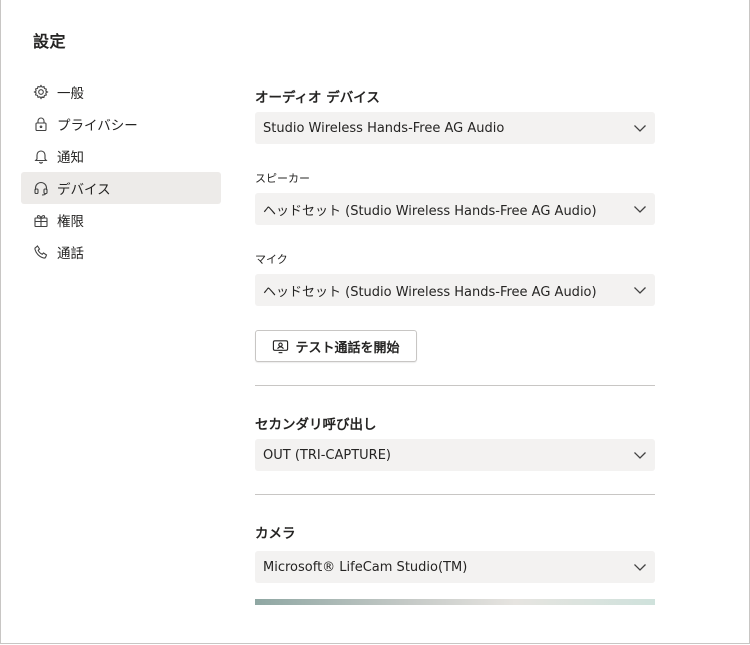  I want to click on nav-item-label: デバイス, so click(84, 190).